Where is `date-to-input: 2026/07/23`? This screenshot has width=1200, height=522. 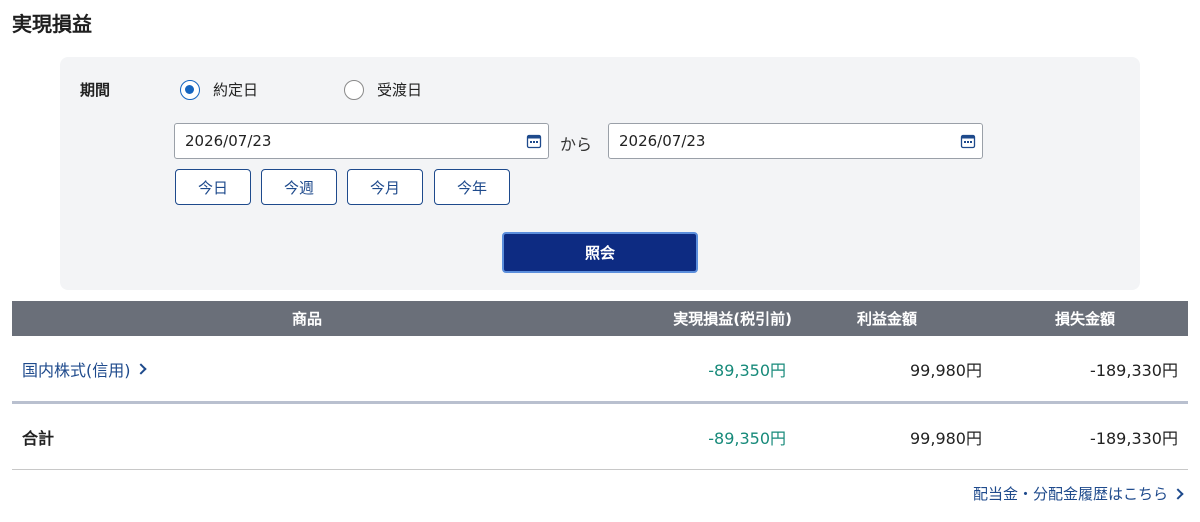
date-to-input: 2026/07/23 is located at coordinates (795, 141).